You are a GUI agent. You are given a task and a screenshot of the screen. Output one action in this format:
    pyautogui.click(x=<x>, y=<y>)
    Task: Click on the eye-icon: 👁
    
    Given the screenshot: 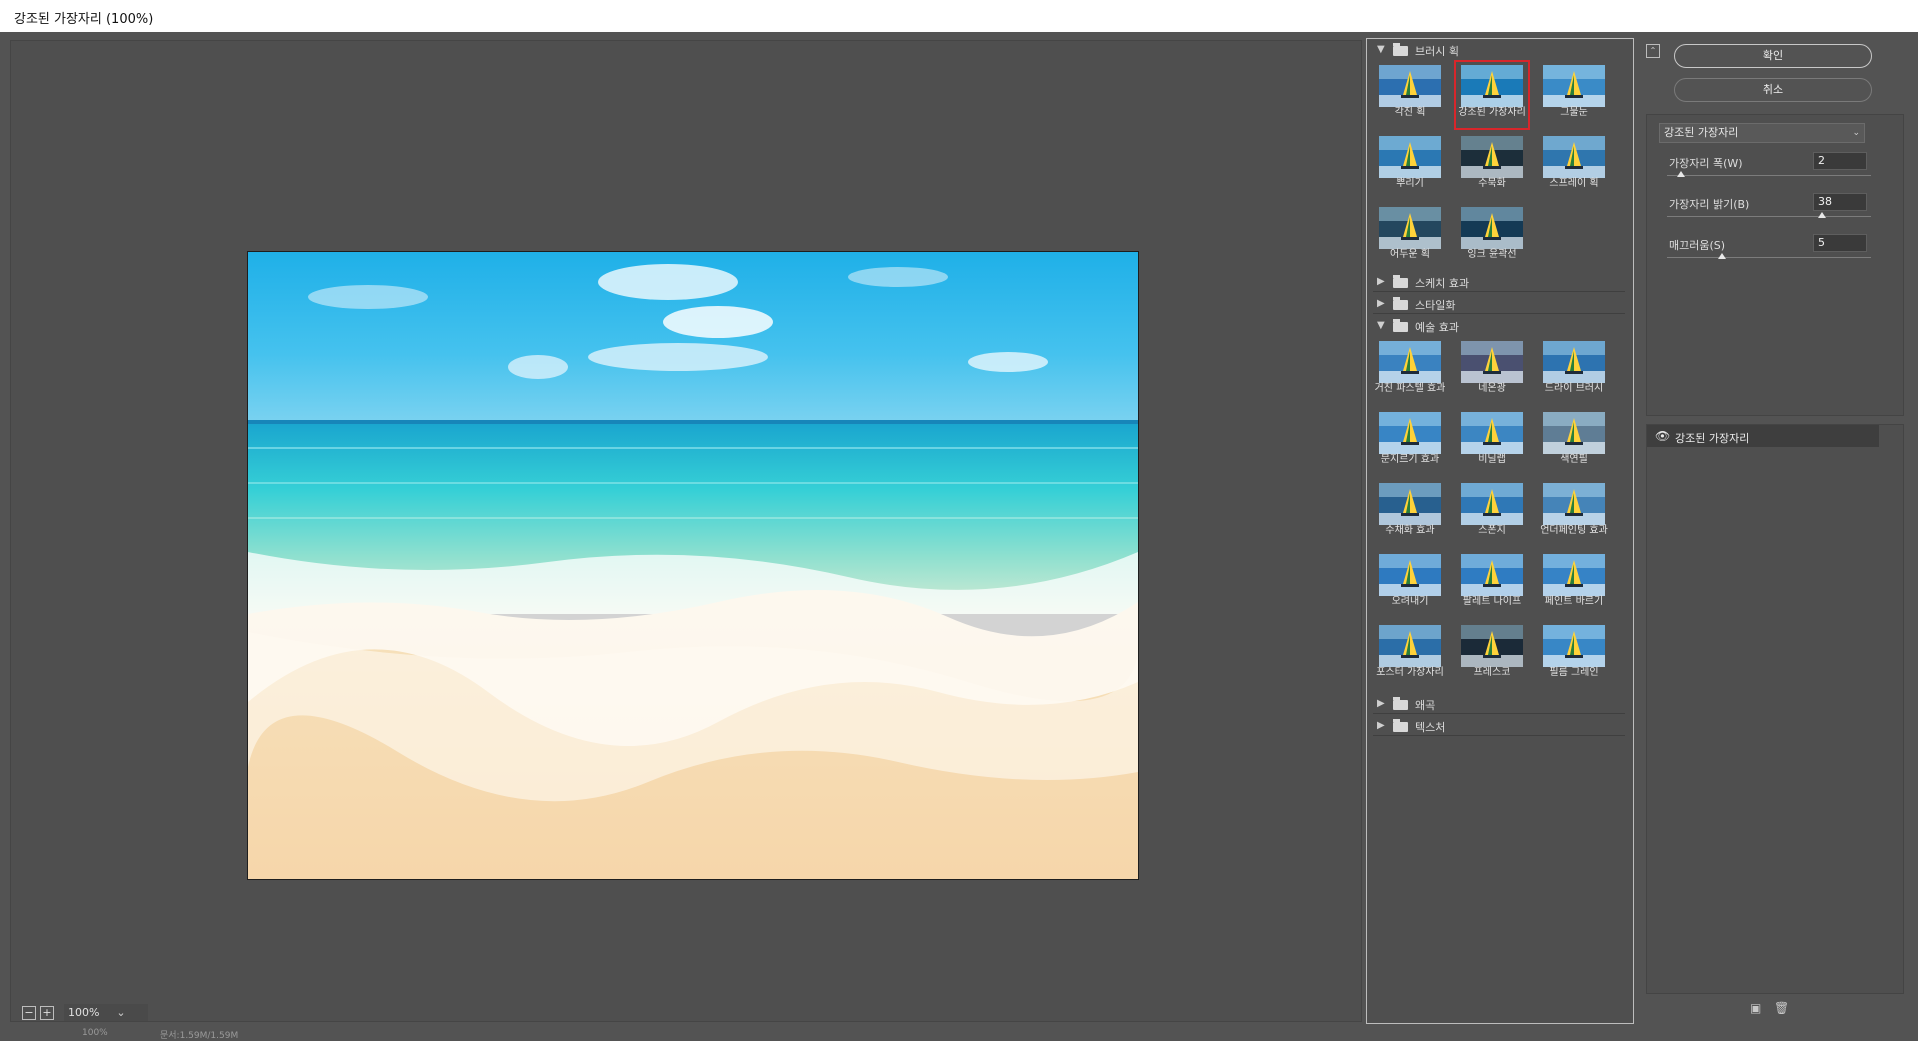 What is the action you would take?
    pyautogui.click(x=1662, y=436)
    